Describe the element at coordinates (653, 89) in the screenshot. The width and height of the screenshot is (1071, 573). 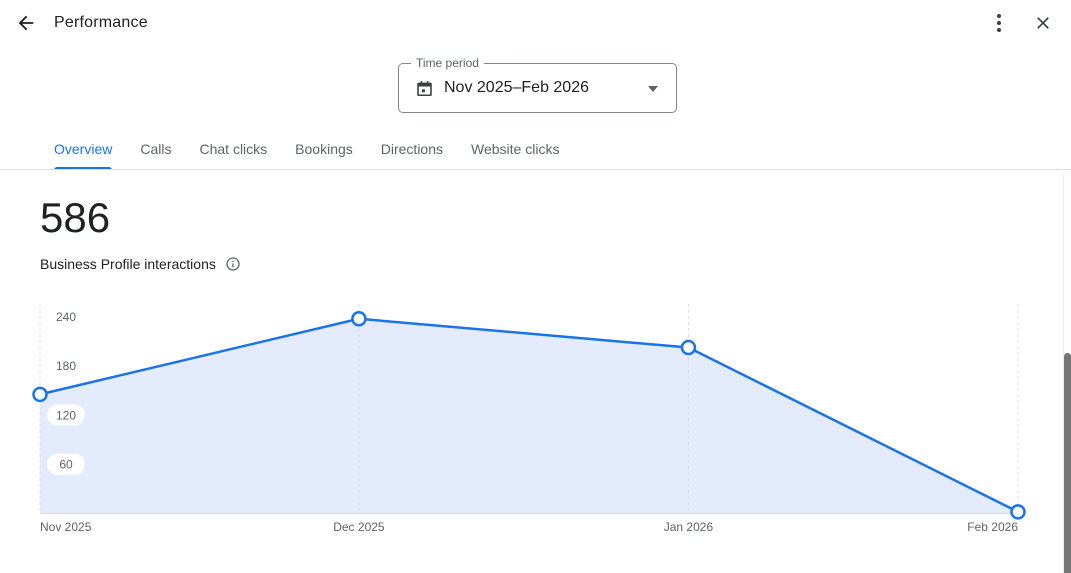
I see `dropdown-arrow-icon` at that location.